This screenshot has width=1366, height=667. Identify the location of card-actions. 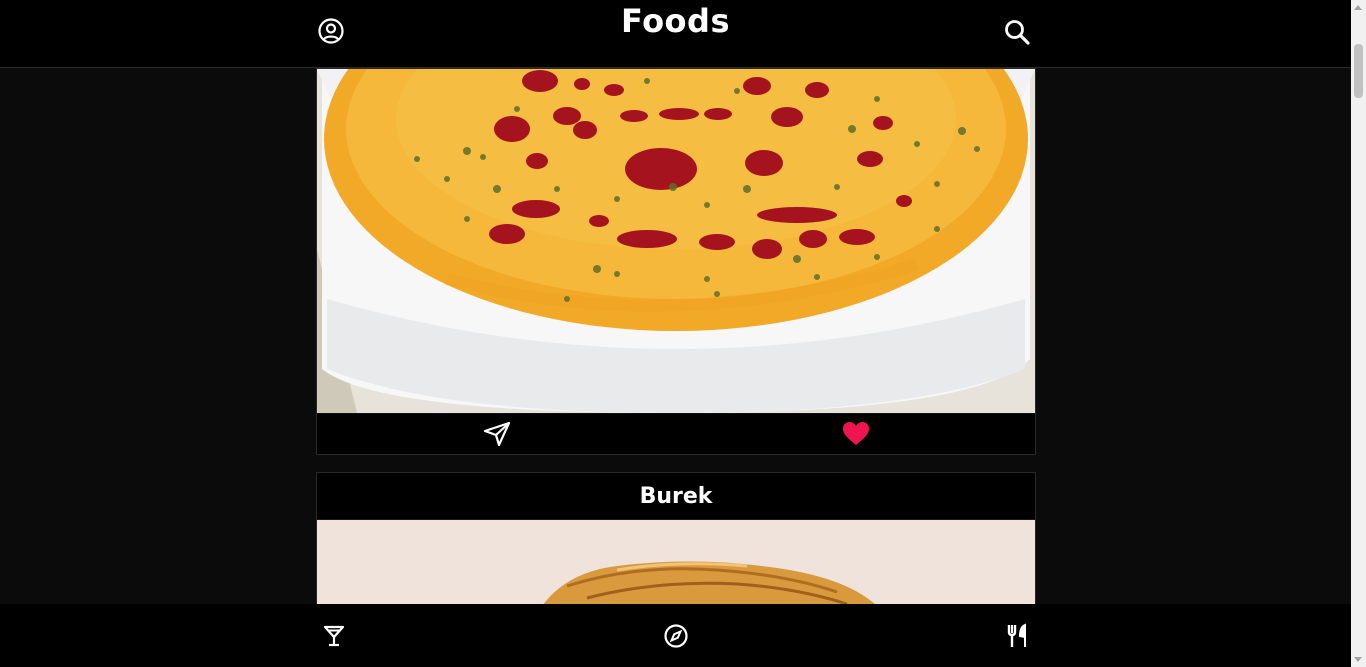
(676, 433).